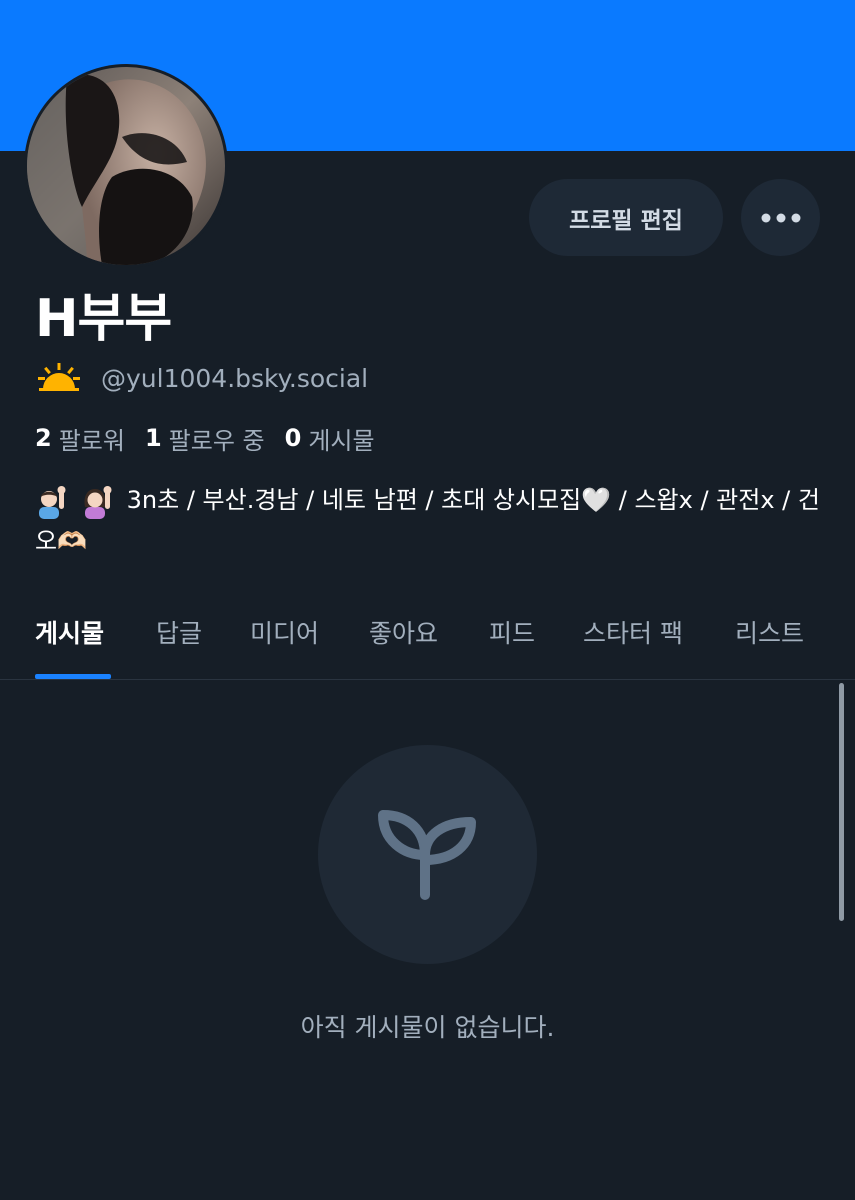 This screenshot has height=1200, width=855. I want to click on following-label: 팔로우 중, so click(216, 440).